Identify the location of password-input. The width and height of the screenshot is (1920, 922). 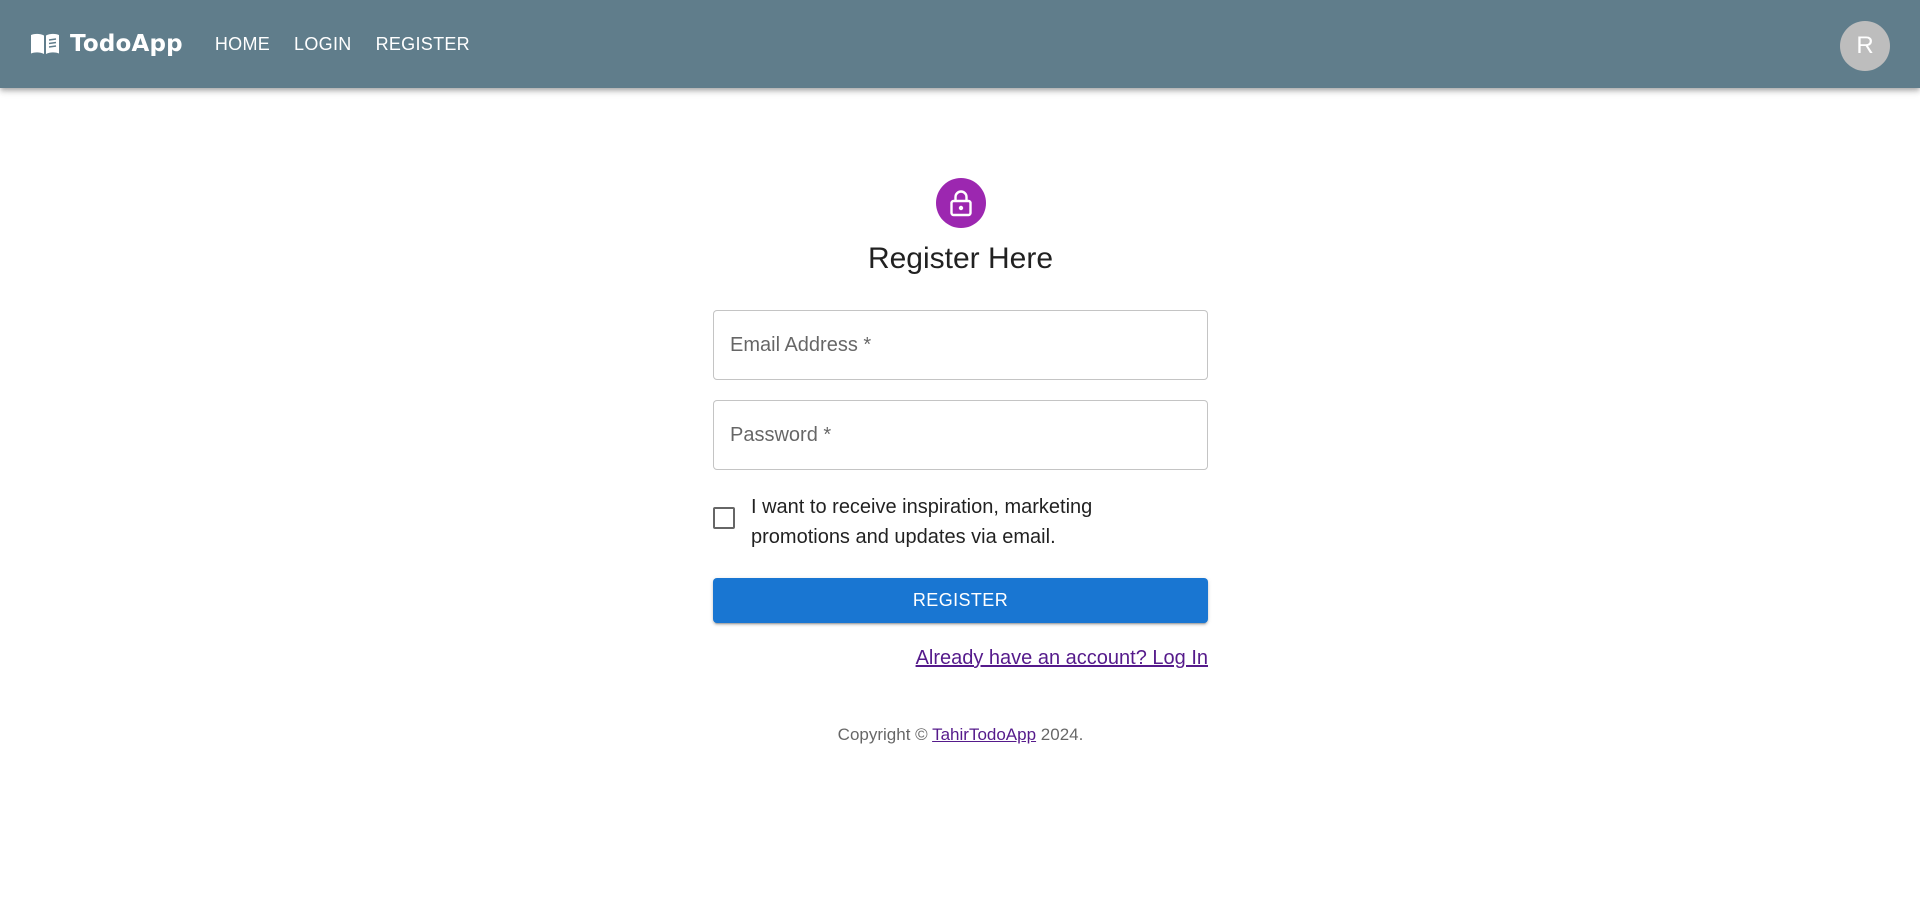
(960, 435).